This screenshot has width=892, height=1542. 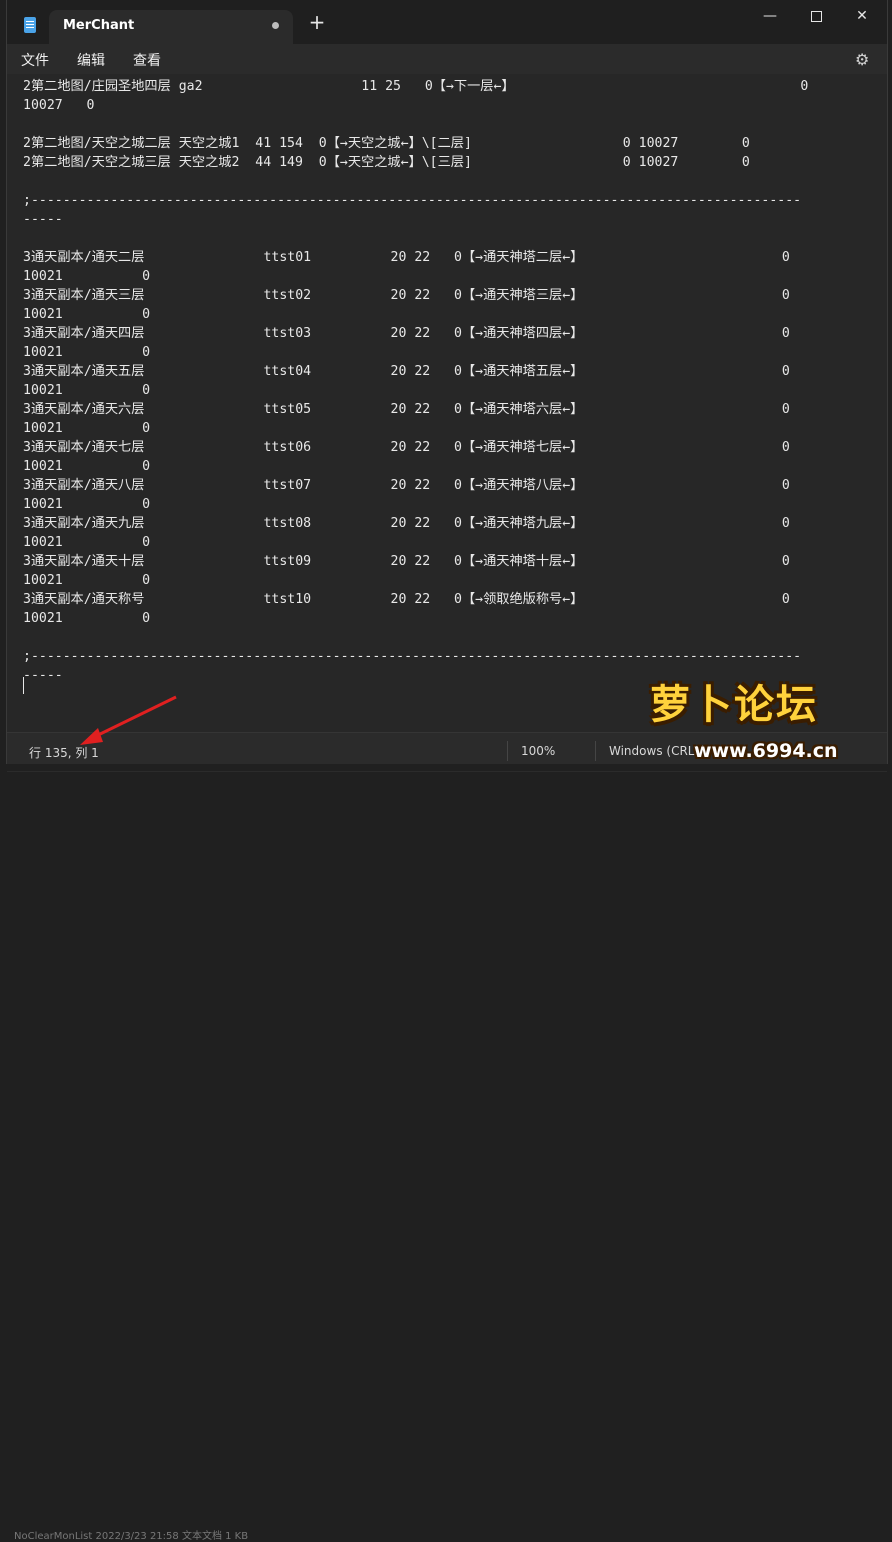 What do you see at coordinates (766, 751) in the screenshot?
I see `watermark-url: www.6994.cn` at bounding box center [766, 751].